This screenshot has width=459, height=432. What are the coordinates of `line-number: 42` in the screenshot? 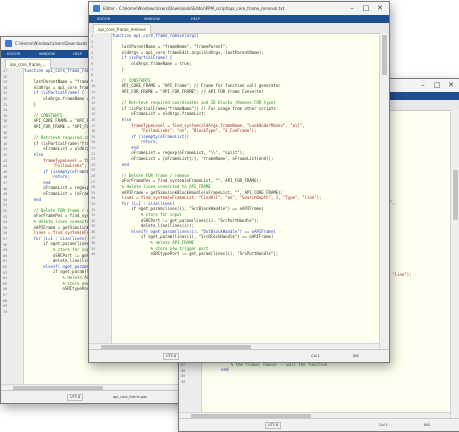 It's located at (5, 155).